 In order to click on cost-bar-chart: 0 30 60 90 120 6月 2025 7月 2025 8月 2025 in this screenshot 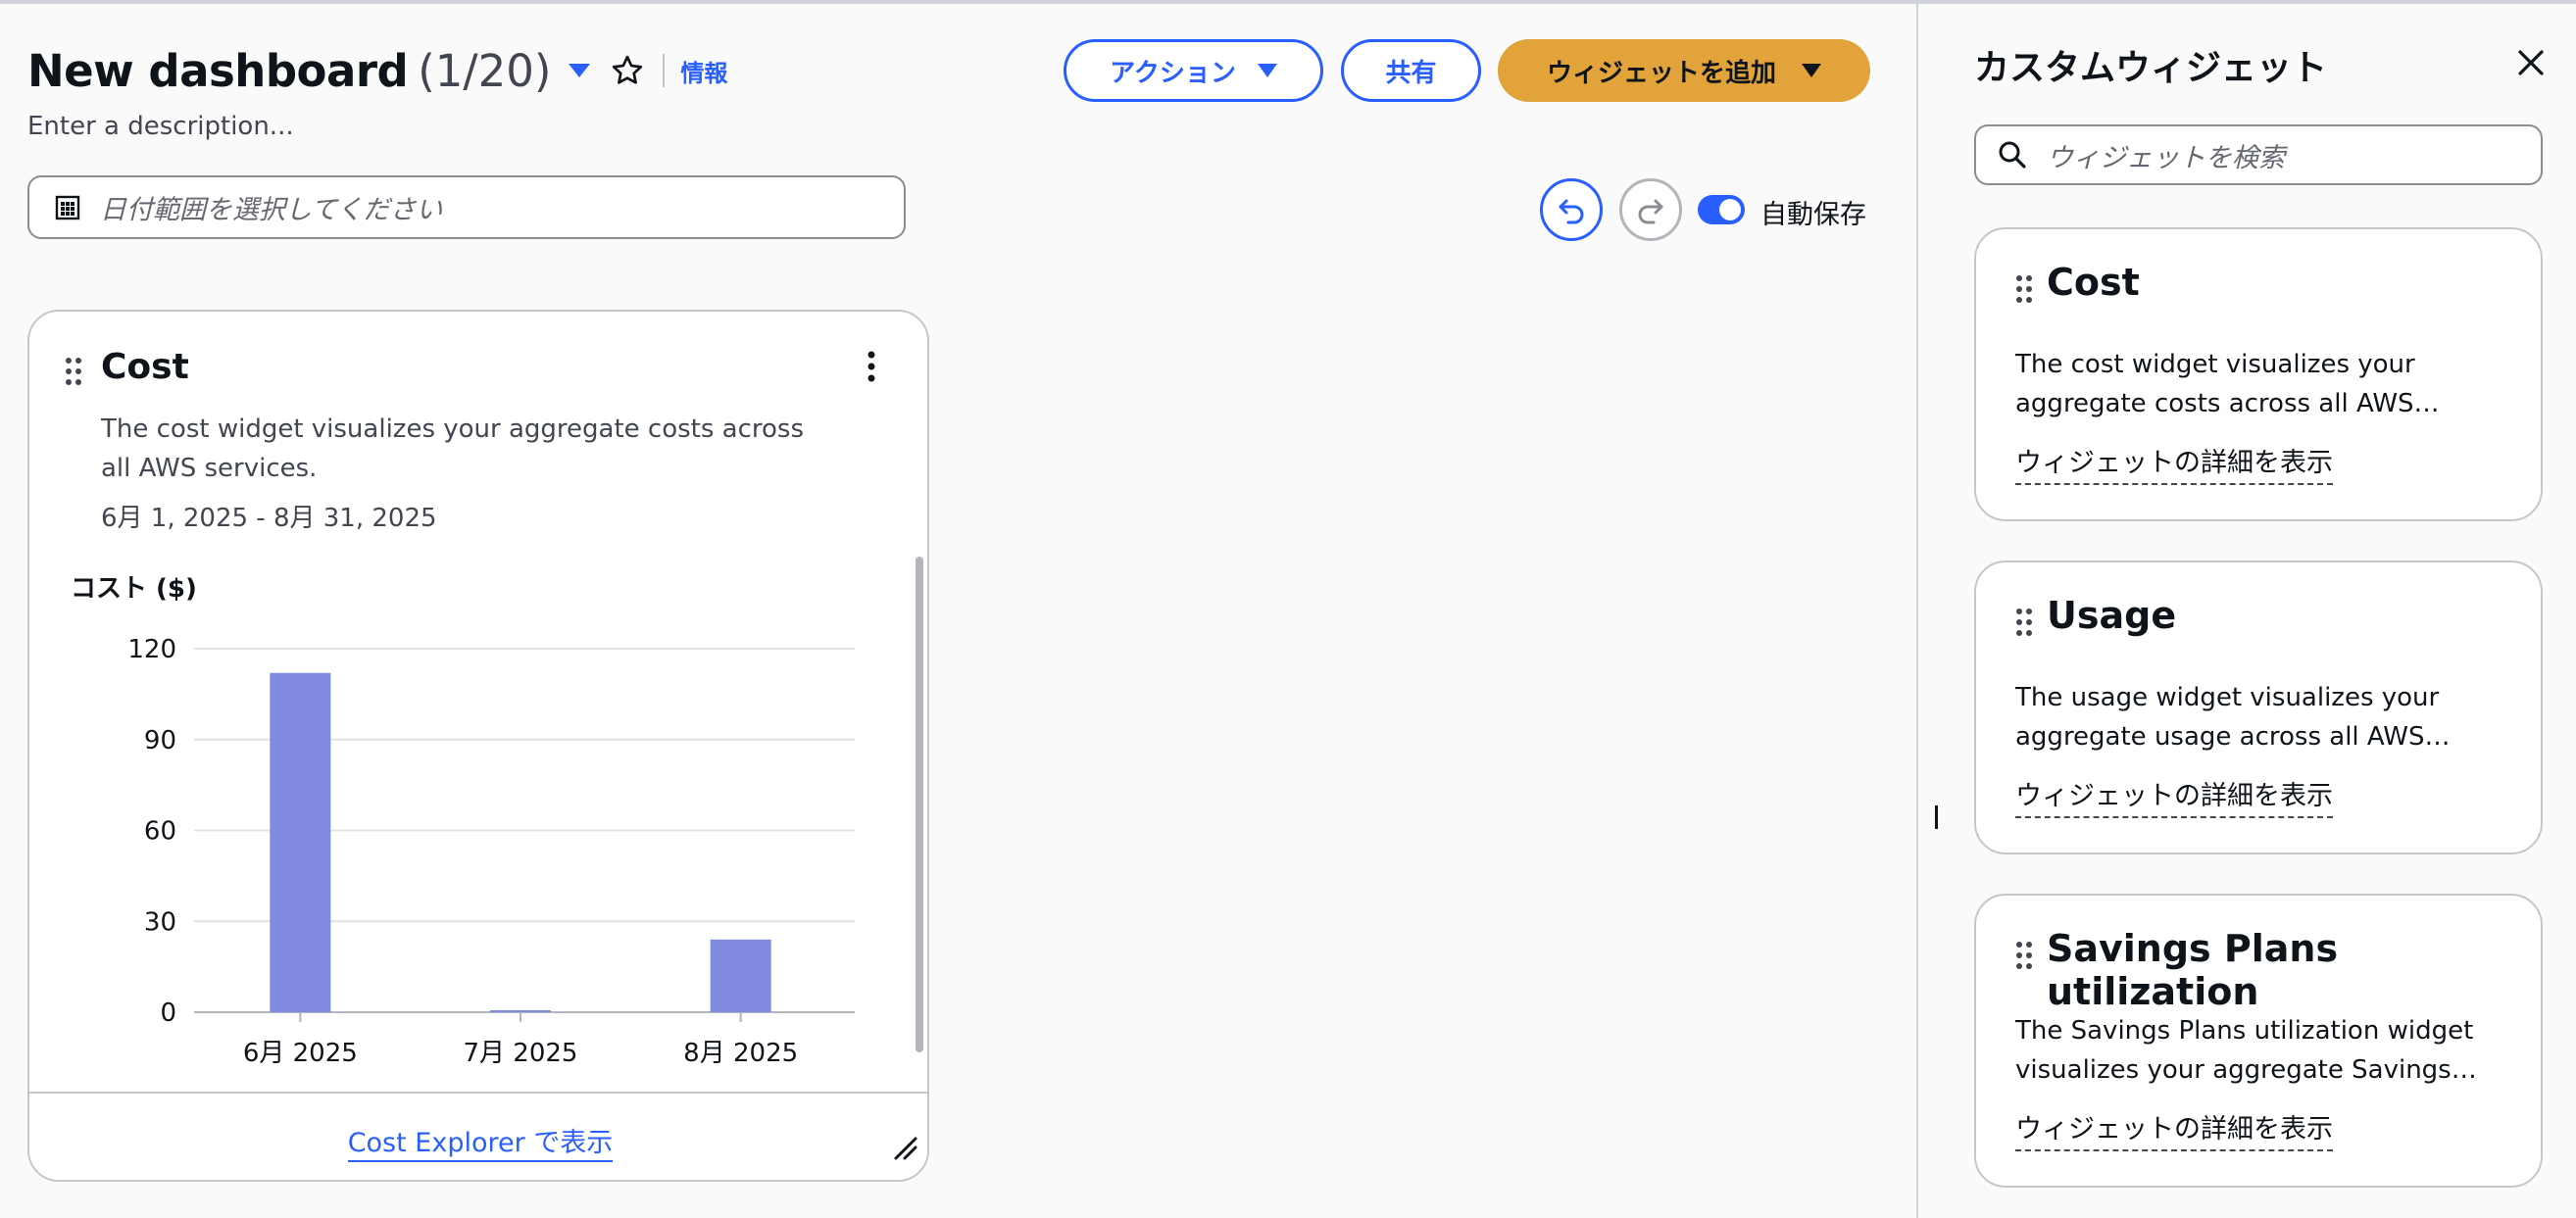, I will do `click(491, 850)`.